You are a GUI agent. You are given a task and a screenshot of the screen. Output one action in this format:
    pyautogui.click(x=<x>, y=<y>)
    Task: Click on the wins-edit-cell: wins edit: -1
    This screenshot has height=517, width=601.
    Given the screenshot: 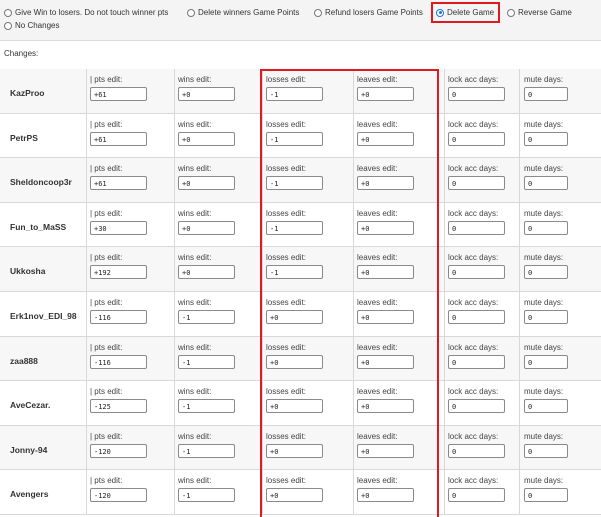 What is the action you would take?
    pyautogui.click(x=206, y=356)
    